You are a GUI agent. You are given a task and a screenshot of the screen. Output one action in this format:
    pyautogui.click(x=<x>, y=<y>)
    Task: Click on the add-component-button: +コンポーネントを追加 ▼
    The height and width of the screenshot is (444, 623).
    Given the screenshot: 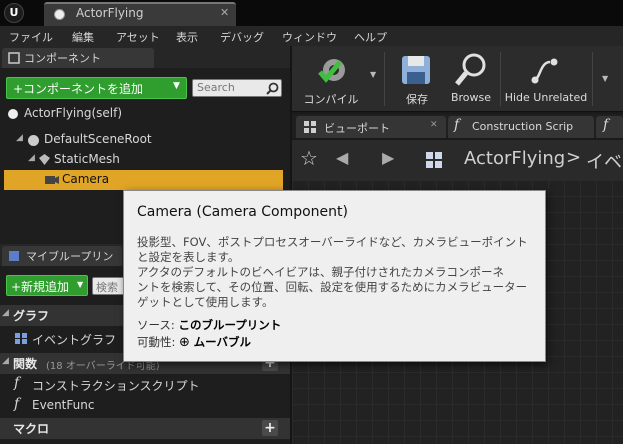 What is the action you would take?
    pyautogui.click(x=96, y=88)
    